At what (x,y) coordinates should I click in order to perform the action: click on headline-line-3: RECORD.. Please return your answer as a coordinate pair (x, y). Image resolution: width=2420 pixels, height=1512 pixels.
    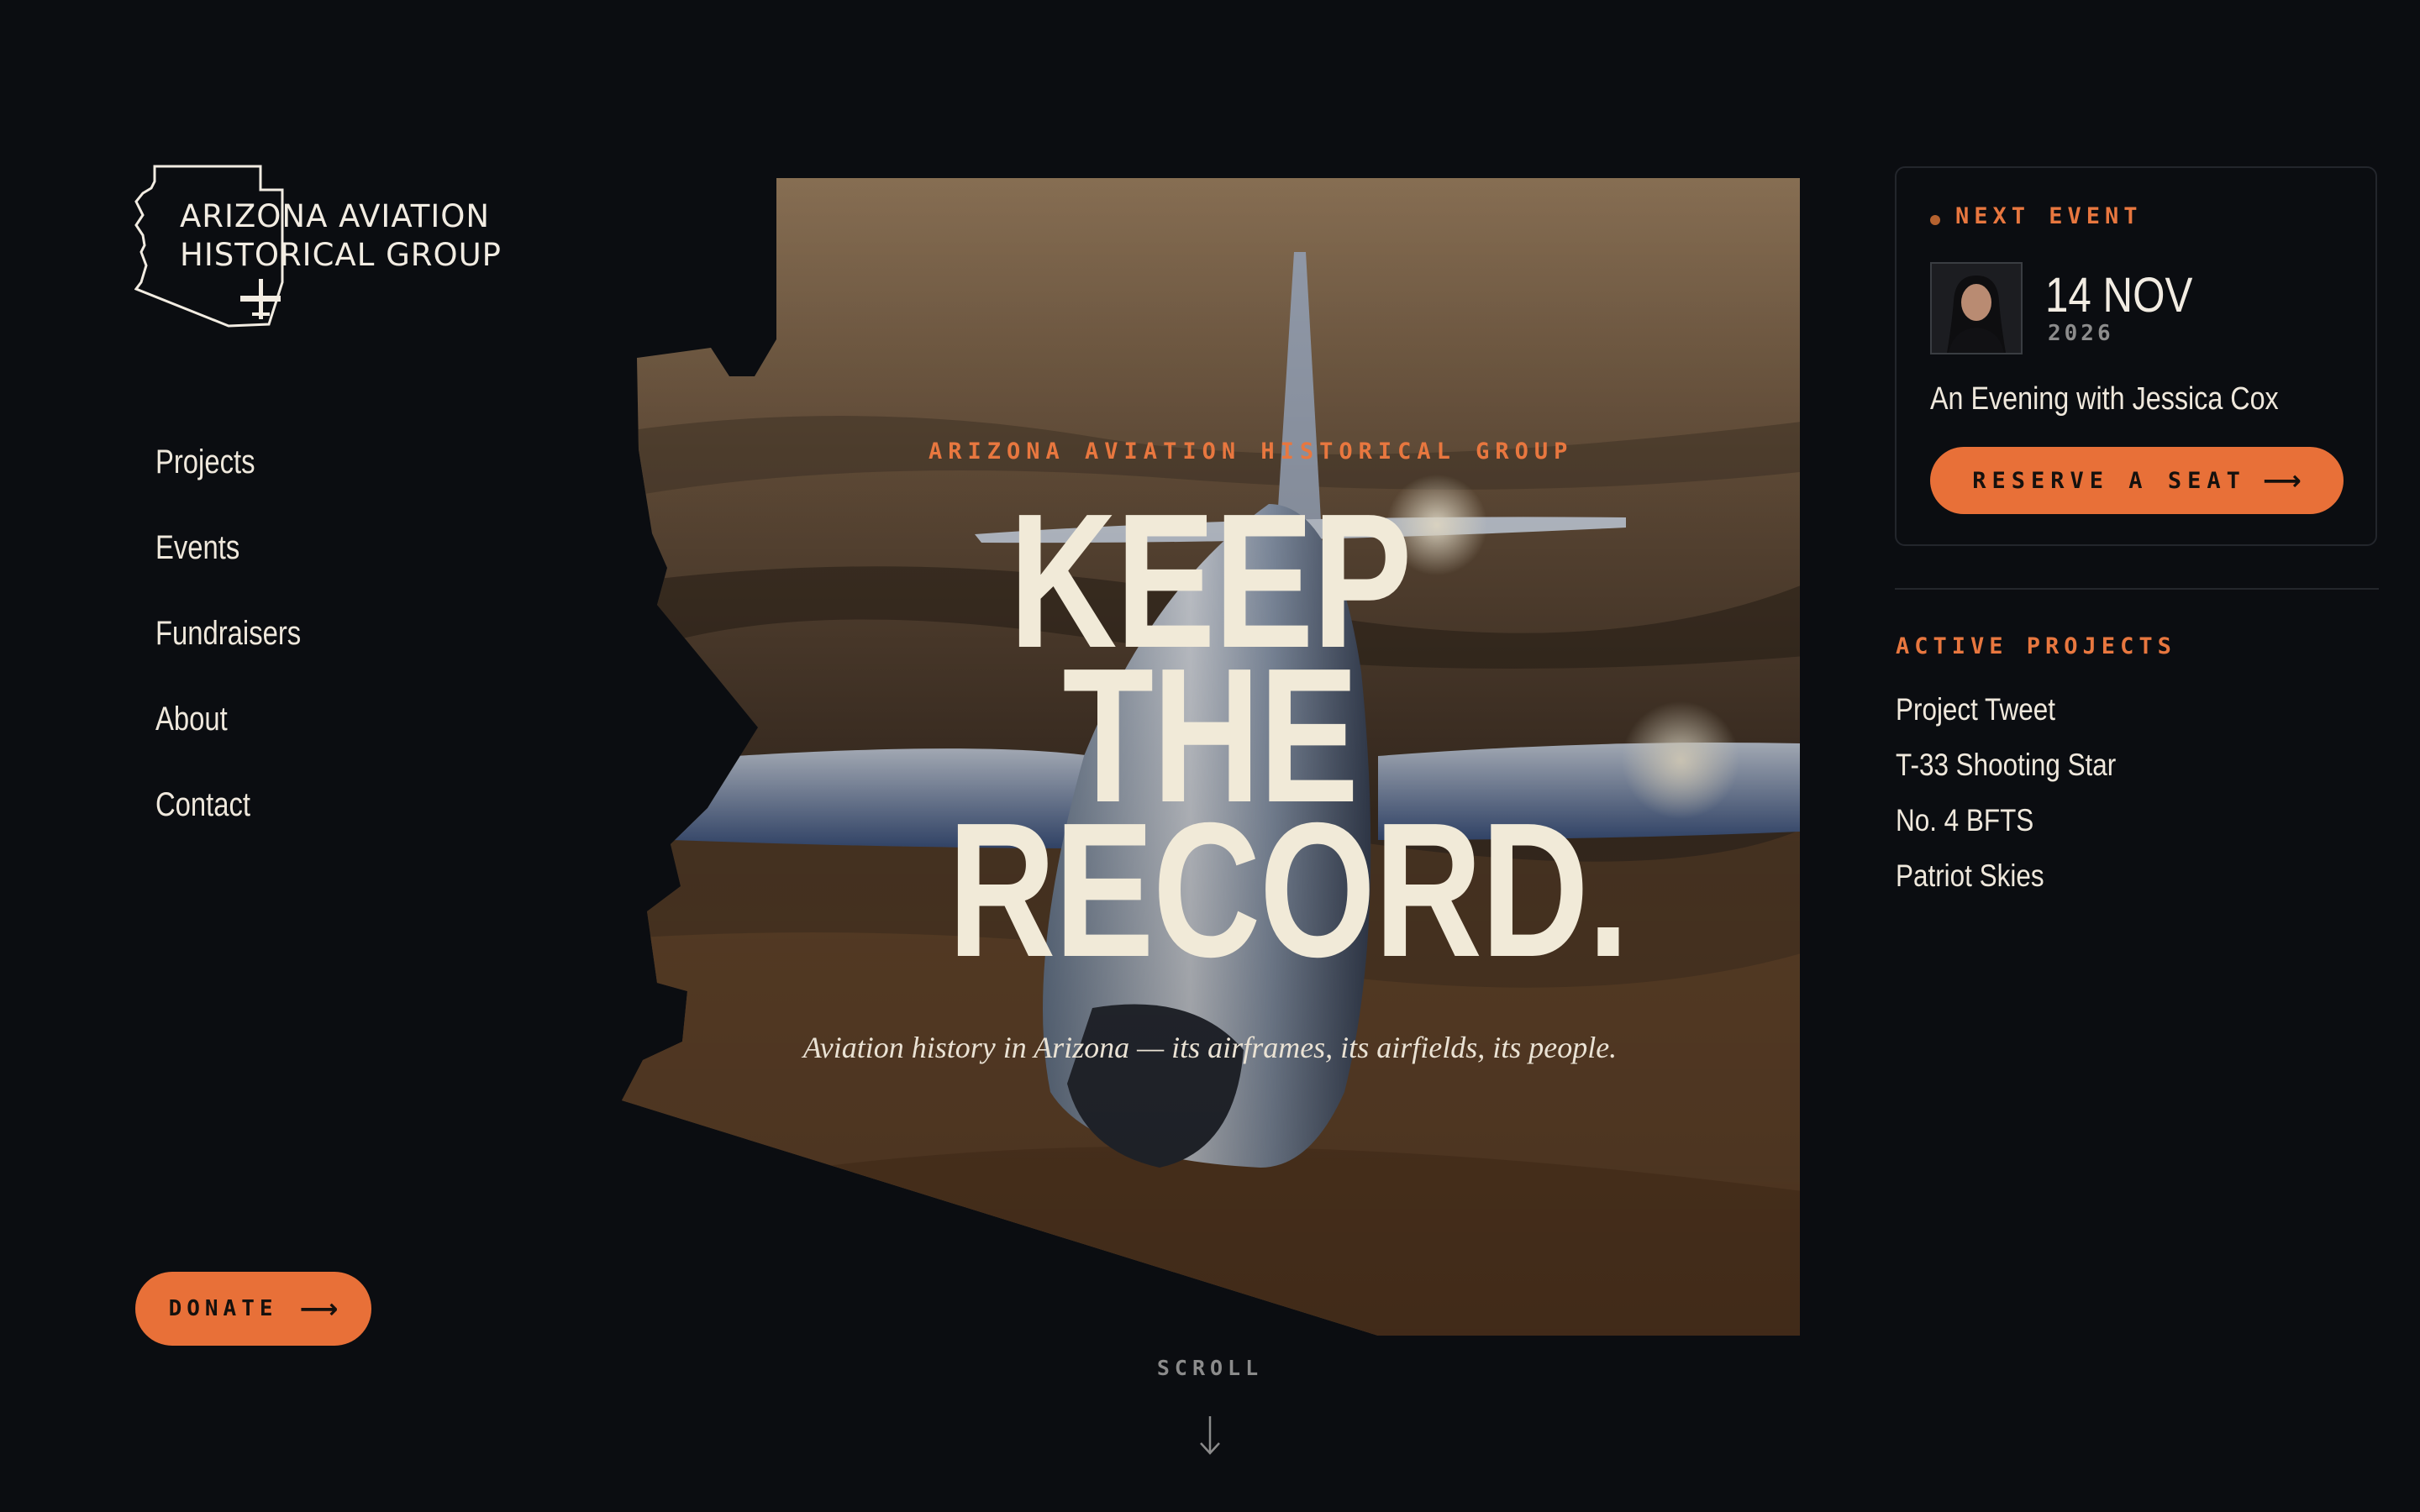
    Looking at the image, I should click on (1288, 890).